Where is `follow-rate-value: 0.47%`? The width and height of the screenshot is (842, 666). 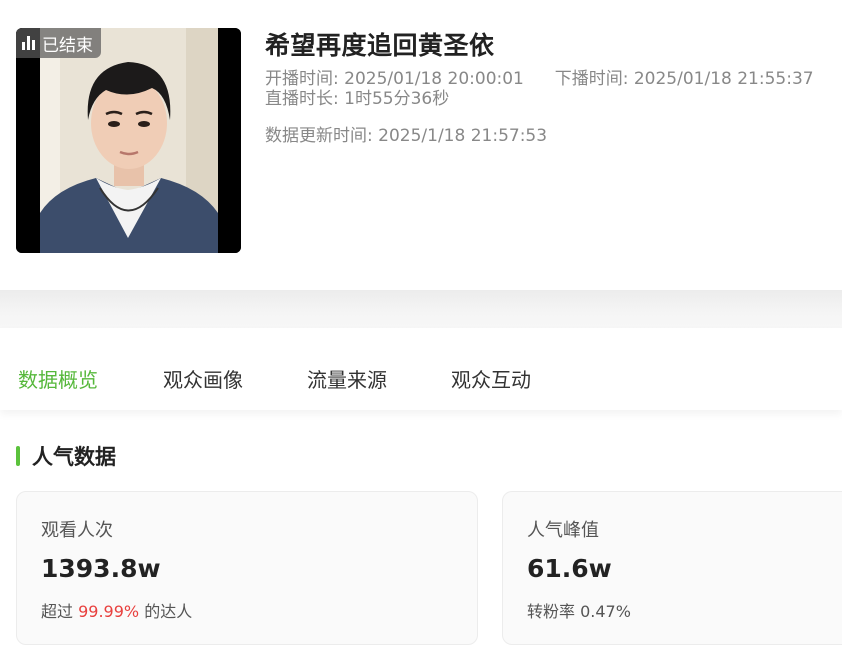
follow-rate-value: 0.47% is located at coordinates (605, 611).